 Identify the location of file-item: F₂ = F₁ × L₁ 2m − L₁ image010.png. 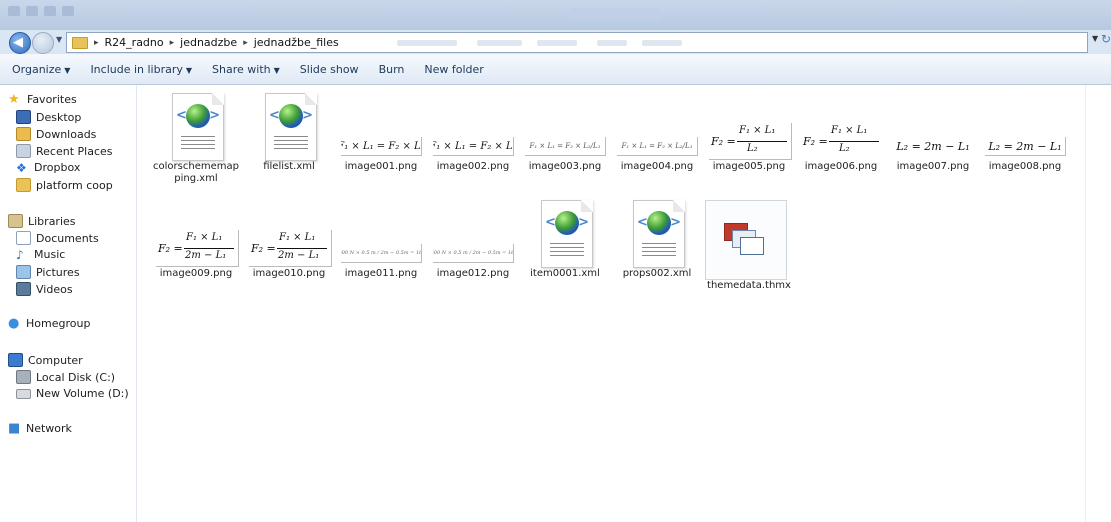
(289, 240).